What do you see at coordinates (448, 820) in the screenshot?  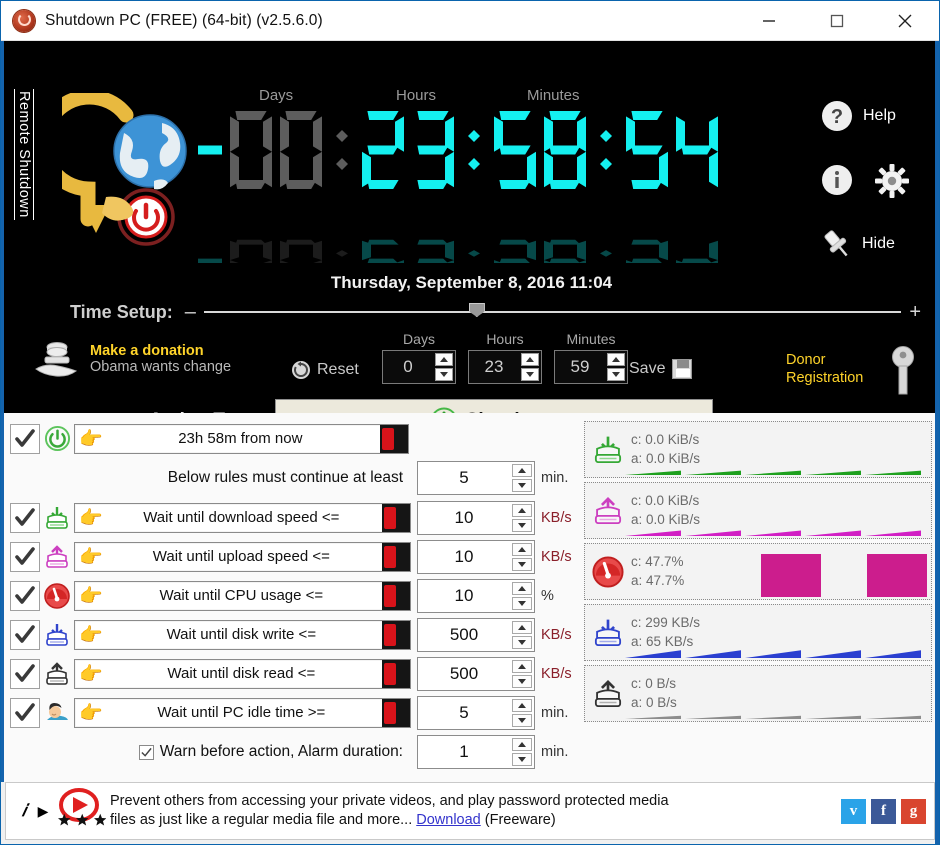 I see `download-link: Download` at bounding box center [448, 820].